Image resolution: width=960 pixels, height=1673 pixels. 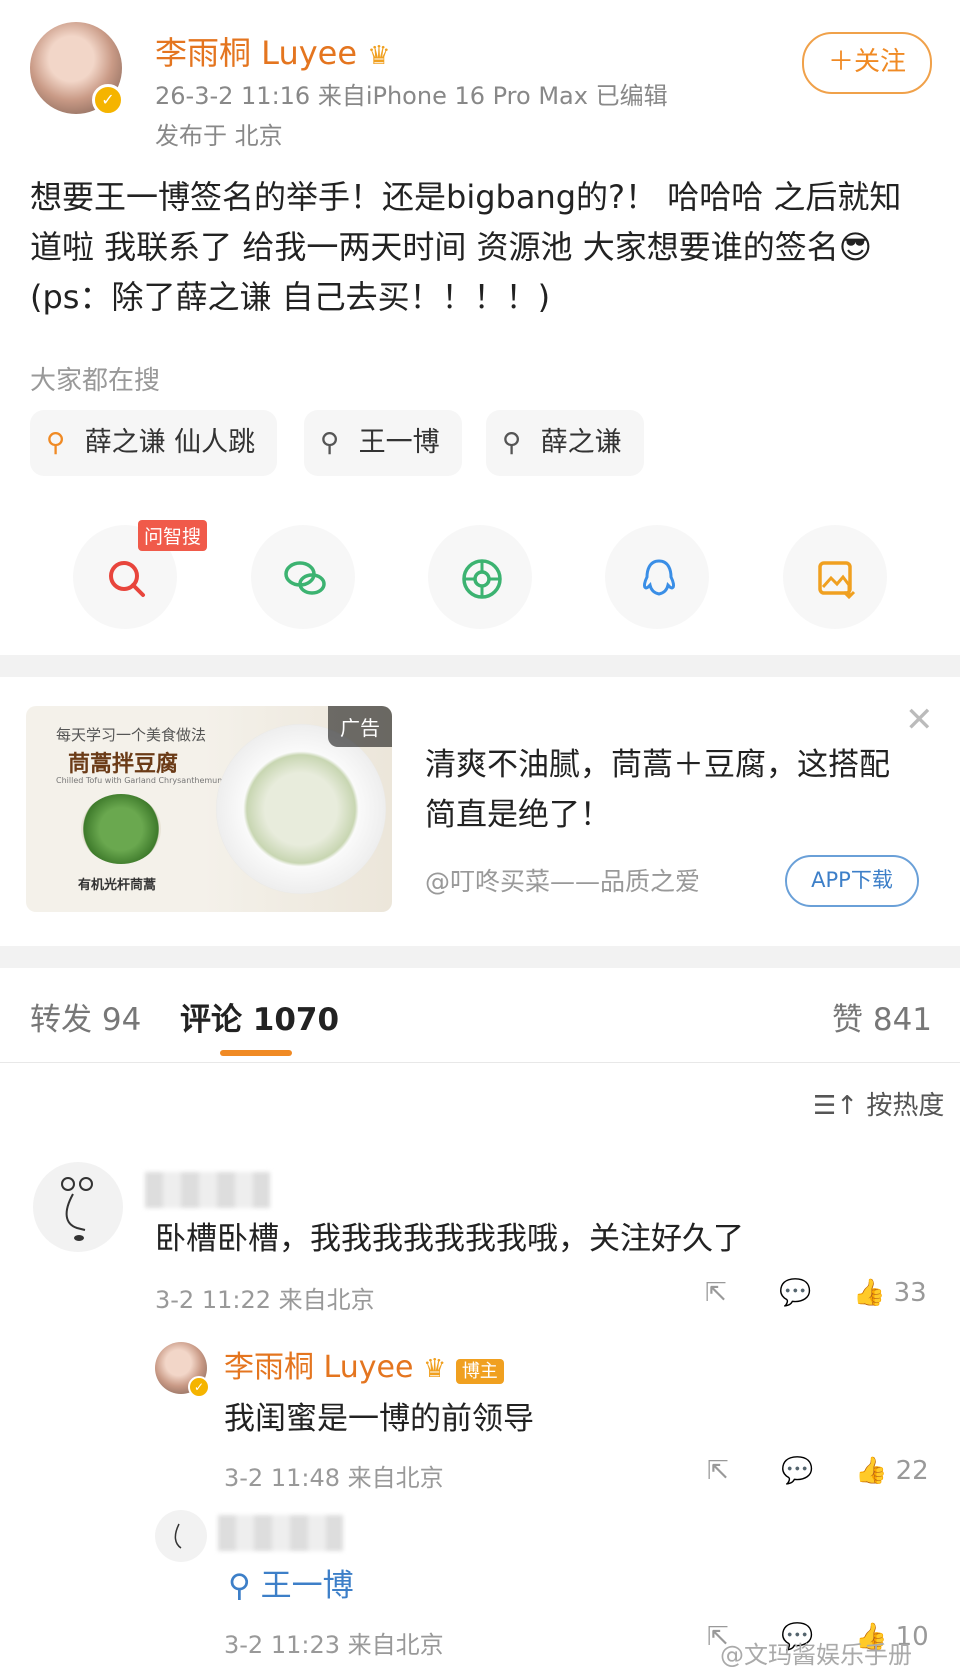 I want to click on ad-title: 清爽不油腻，茼蒿＋豆腐，这搭配简直是绝了！, so click(x=670, y=790).